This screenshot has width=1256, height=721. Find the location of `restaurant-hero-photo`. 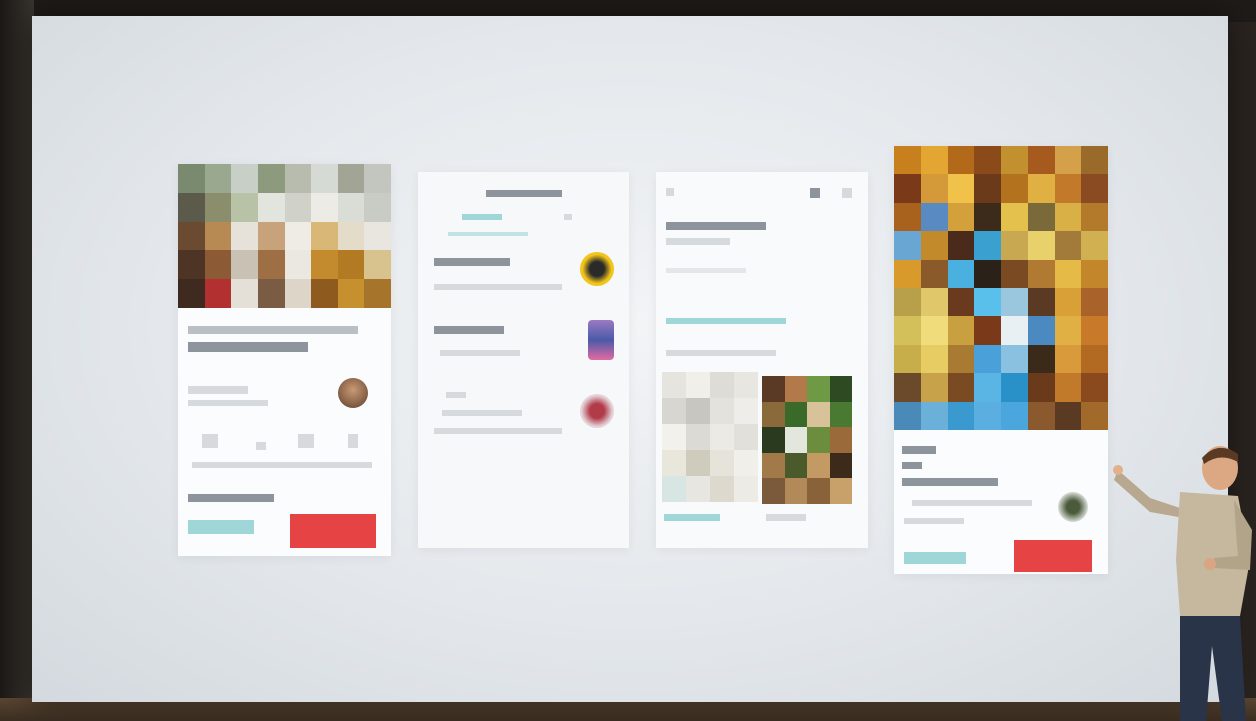

restaurant-hero-photo is located at coordinates (284, 236).